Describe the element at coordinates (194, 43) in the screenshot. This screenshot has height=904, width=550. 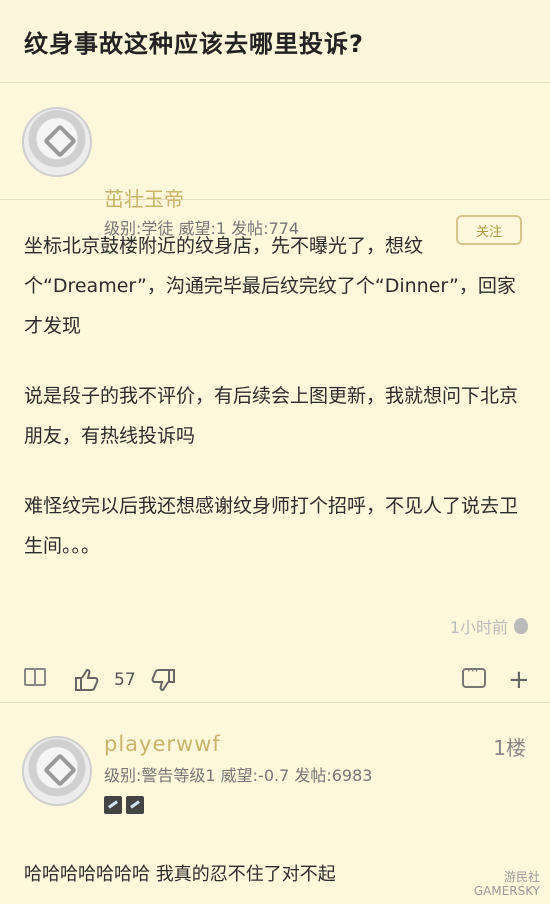
I see `page-title: 纹身事故这种应该去哪里投诉?` at that location.